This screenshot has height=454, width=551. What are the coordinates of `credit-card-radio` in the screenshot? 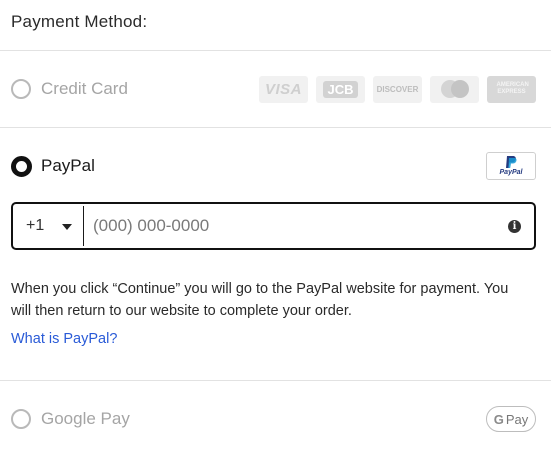 It's located at (21, 89).